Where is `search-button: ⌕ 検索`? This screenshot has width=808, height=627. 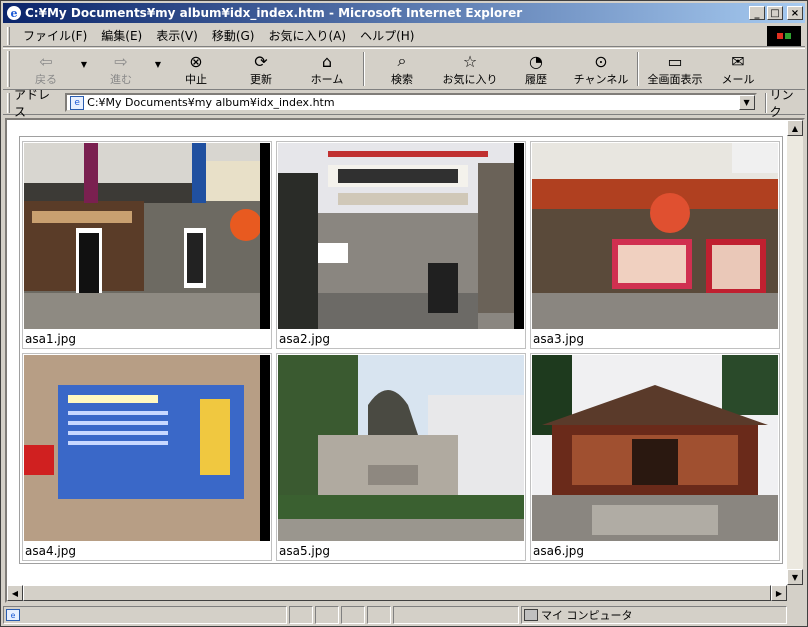
search-button: ⌕ 検索 is located at coordinates (402, 69).